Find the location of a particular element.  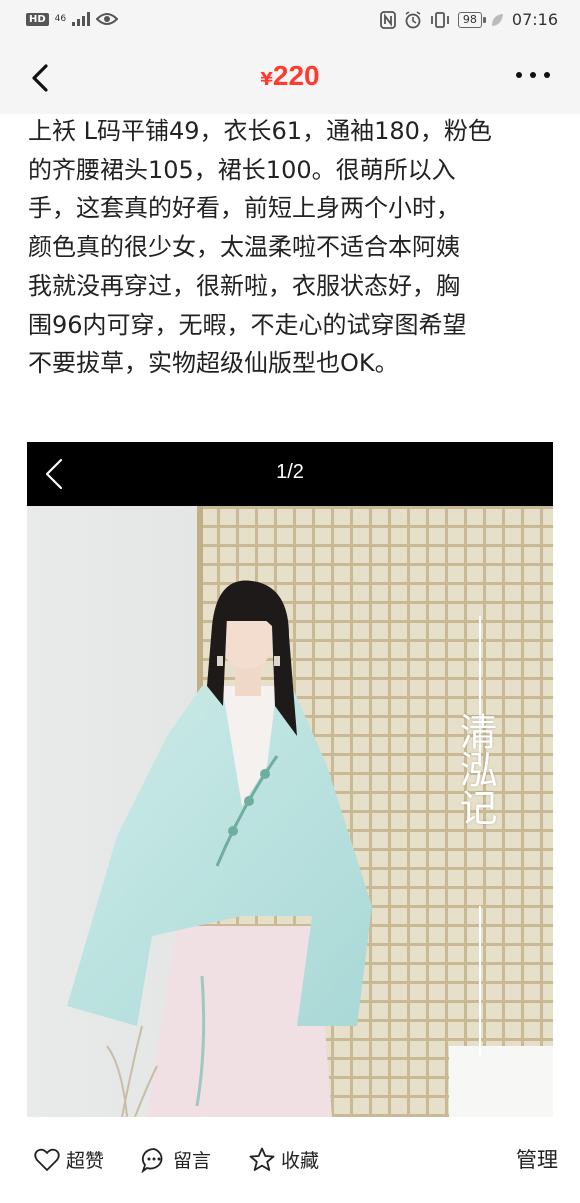

photo-viewer-header: 1/2 is located at coordinates (290, 474).